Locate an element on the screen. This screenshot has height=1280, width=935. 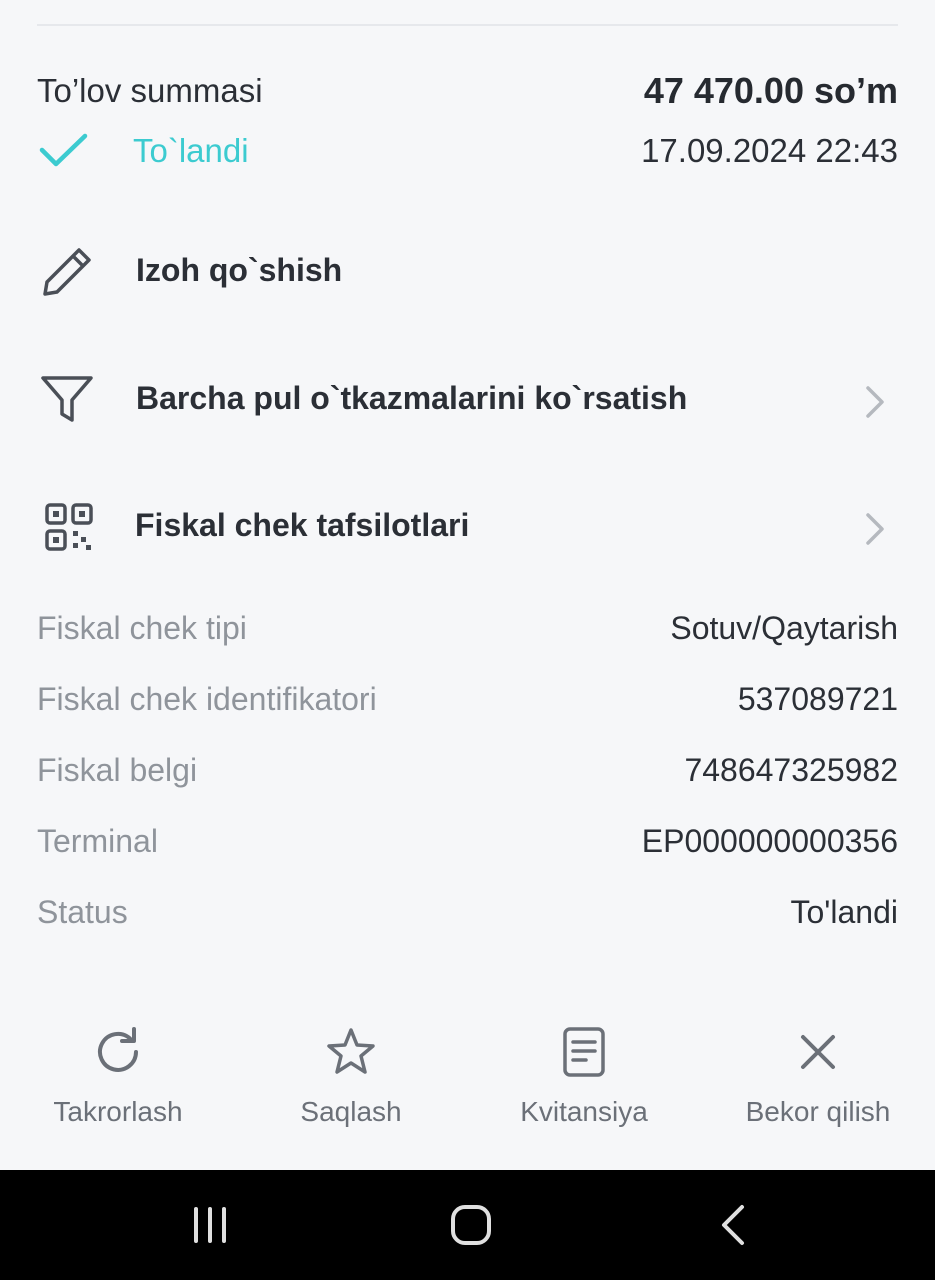
fiscal-id-label: Fiskal chek identifikatori is located at coordinates (207, 699).